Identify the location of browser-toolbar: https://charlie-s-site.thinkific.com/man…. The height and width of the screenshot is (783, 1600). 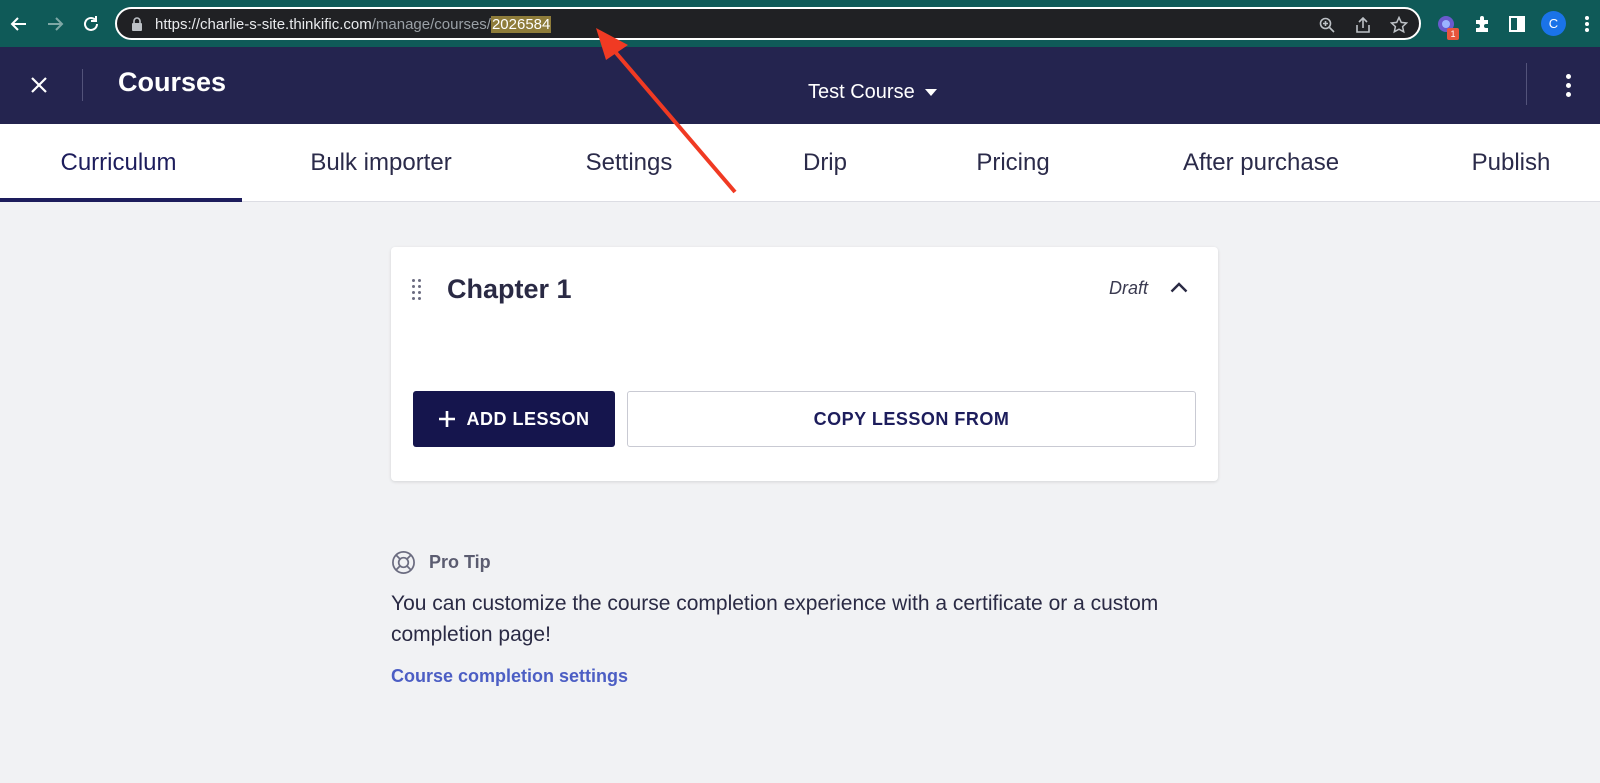
(800, 23).